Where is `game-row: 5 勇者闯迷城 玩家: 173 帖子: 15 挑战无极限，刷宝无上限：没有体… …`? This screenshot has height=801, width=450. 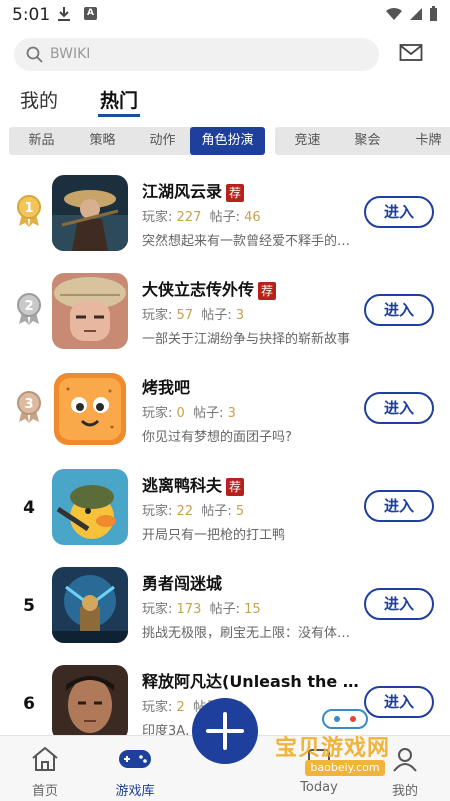
game-row: 5 勇者闯迷城 玩家: 173 帖子: 15 挑战无极限，刷宝无上限：没有体… … is located at coordinates (225, 607).